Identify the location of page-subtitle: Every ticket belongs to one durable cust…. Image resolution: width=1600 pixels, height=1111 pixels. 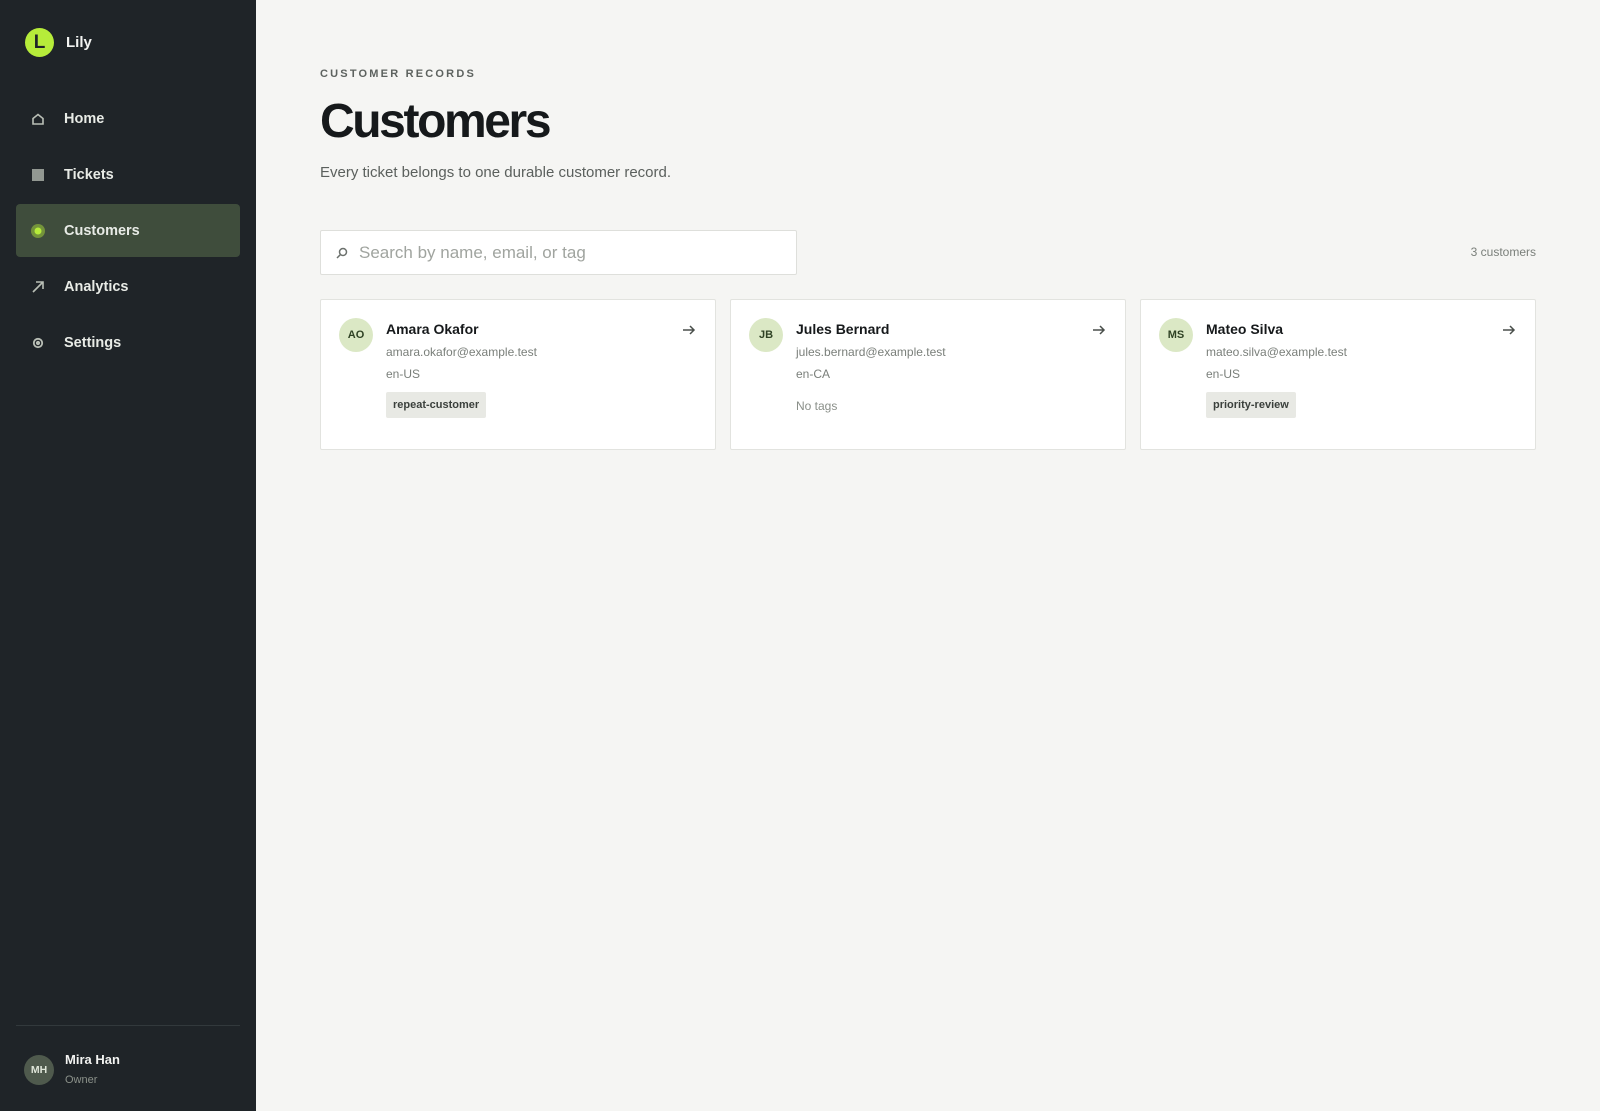
(496, 172).